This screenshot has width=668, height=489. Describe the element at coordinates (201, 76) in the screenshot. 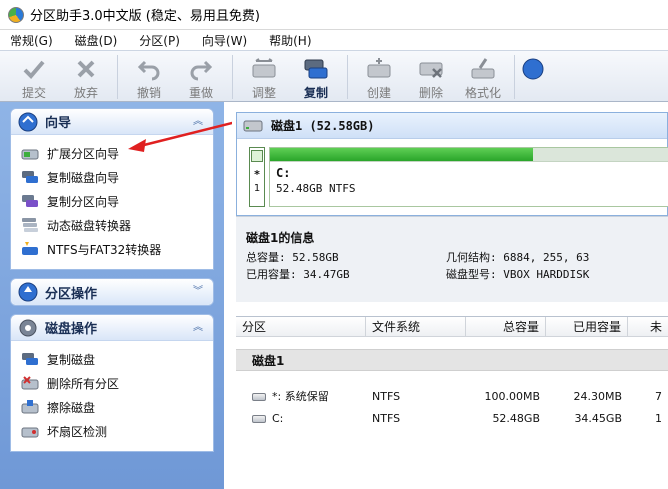

I see `redo-button: 重做` at that location.